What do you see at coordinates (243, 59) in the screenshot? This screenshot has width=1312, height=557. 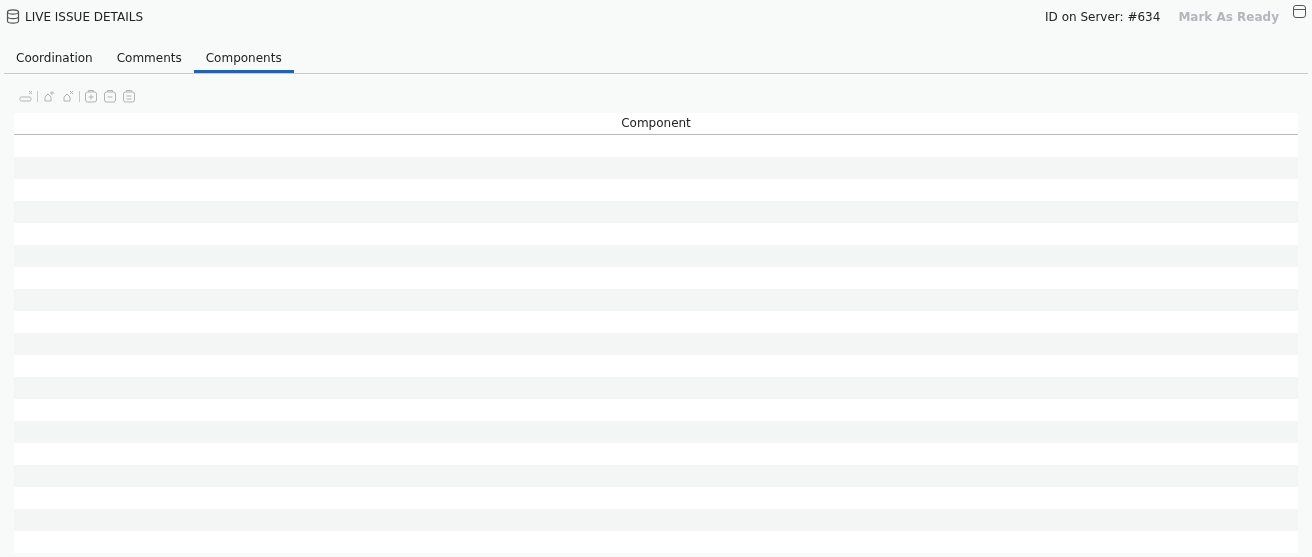 I see `tab: Components` at bounding box center [243, 59].